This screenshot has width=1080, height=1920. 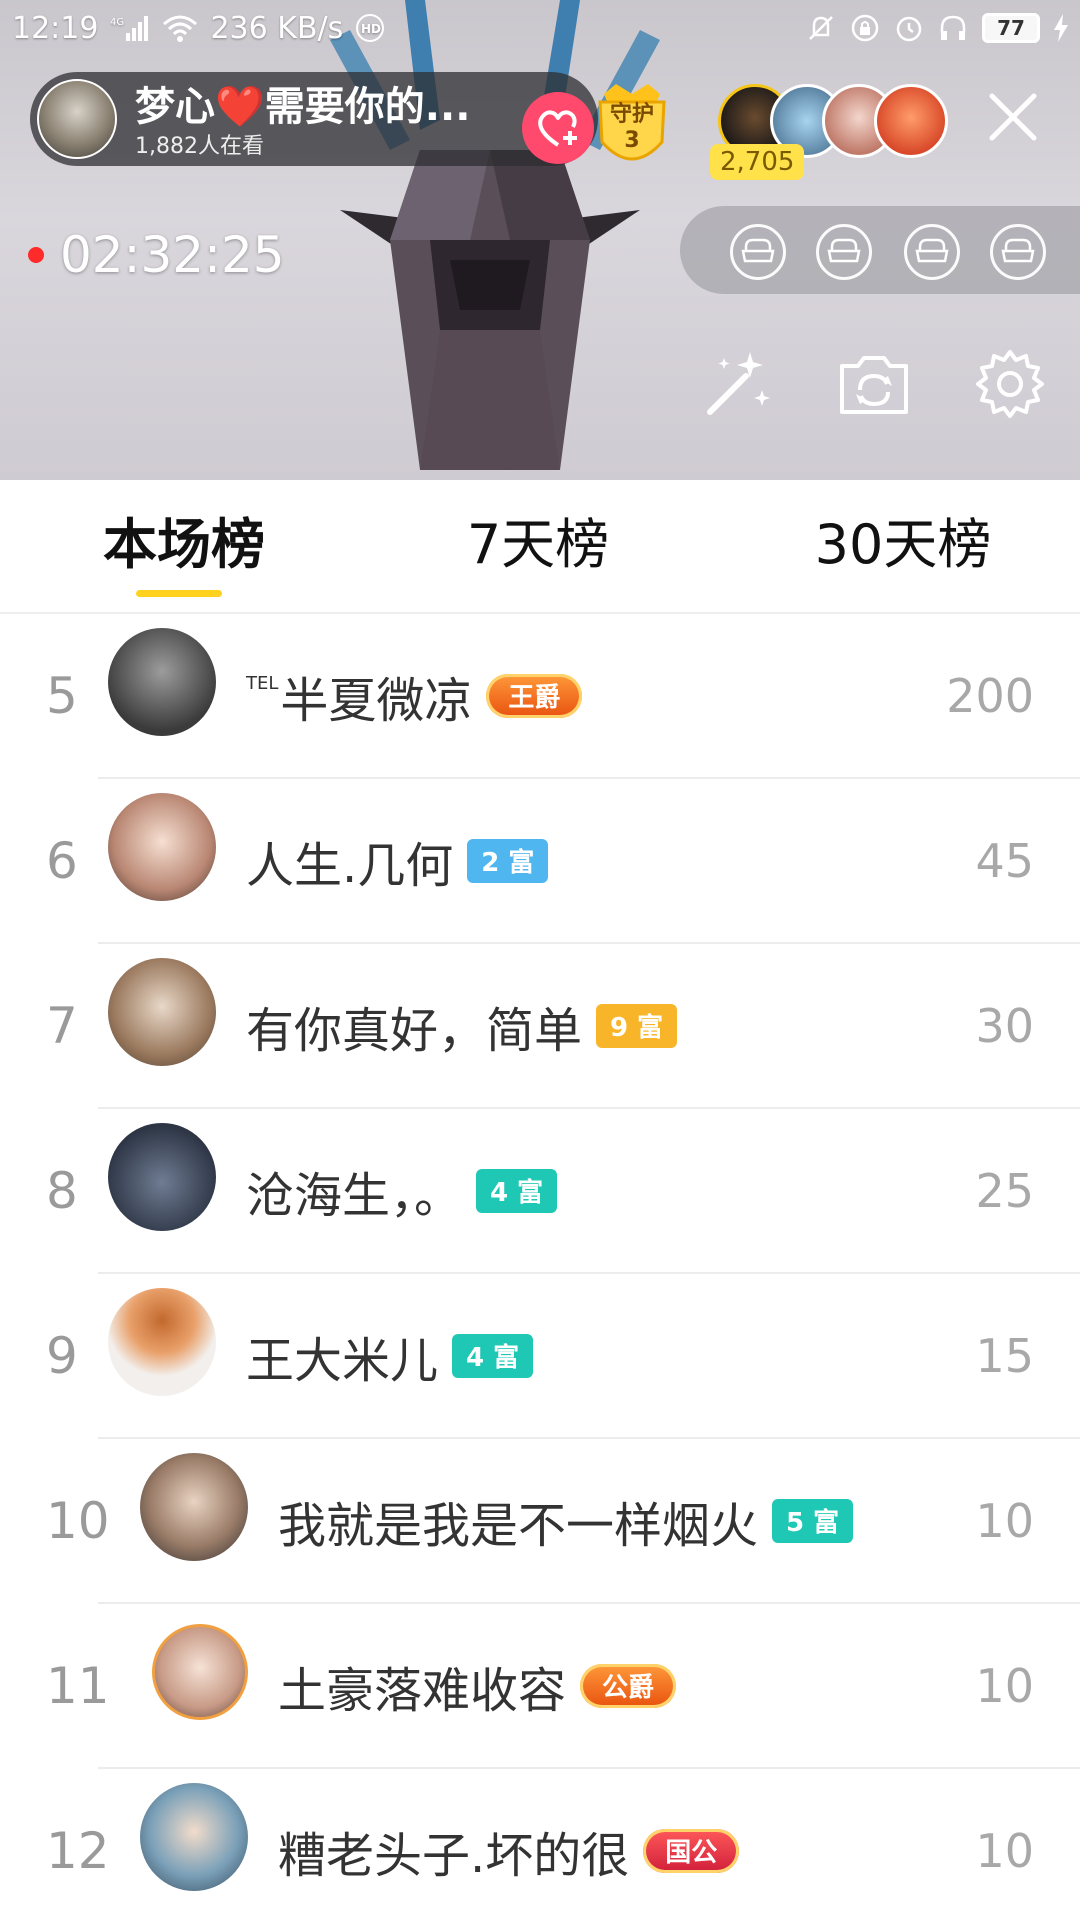 What do you see at coordinates (62, 860) in the screenshot?
I see `rank-number: 6` at bounding box center [62, 860].